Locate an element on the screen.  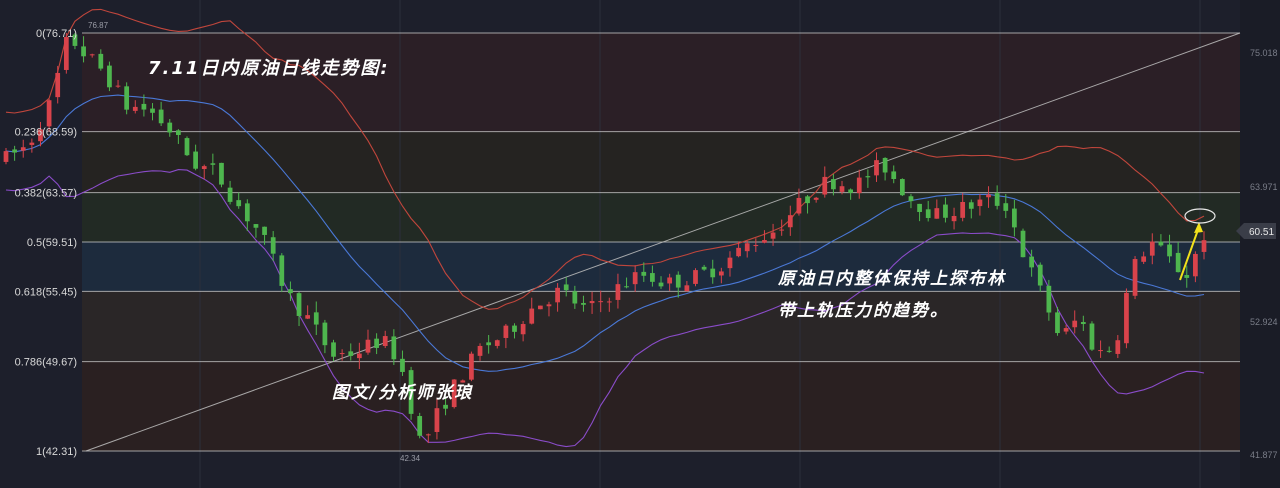
fib-label-1: 0.236(68.59) is located at coordinates (46, 133).